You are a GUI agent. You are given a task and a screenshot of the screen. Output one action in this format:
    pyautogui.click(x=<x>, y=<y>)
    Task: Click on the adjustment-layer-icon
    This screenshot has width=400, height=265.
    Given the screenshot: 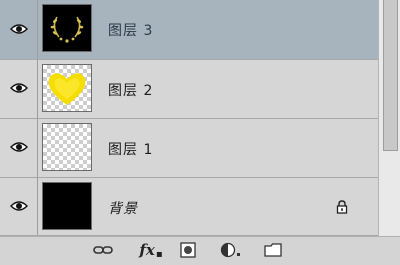 What is the action you would take?
    pyautogui.click(x=230, y=250)
    